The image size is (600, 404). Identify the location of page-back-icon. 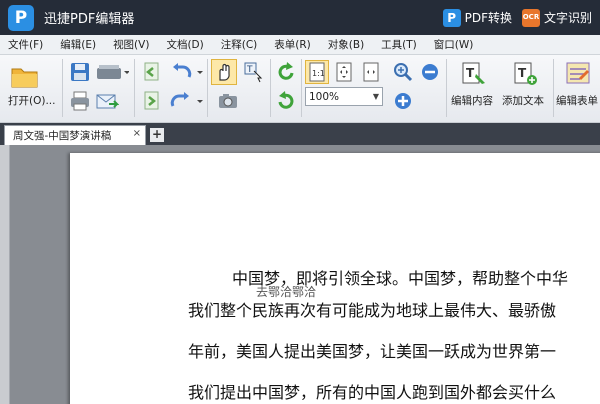
(151, 71).